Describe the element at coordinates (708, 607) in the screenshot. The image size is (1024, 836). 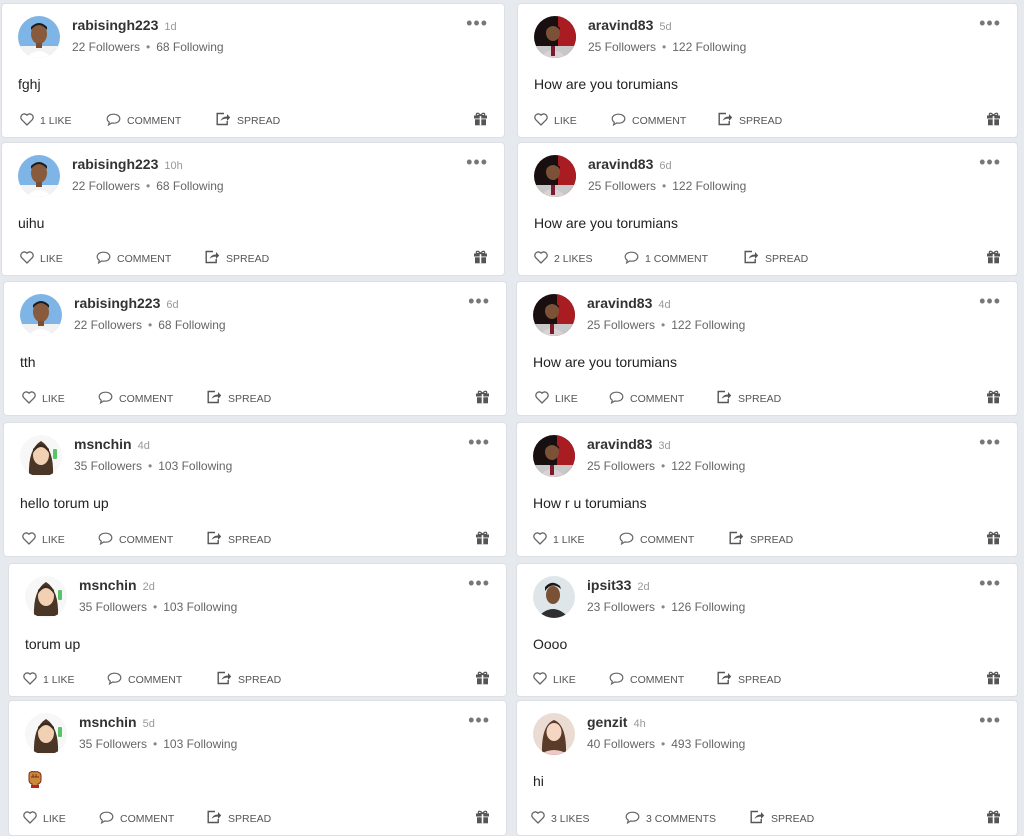
I see `following-count: 126 Following` at that location.